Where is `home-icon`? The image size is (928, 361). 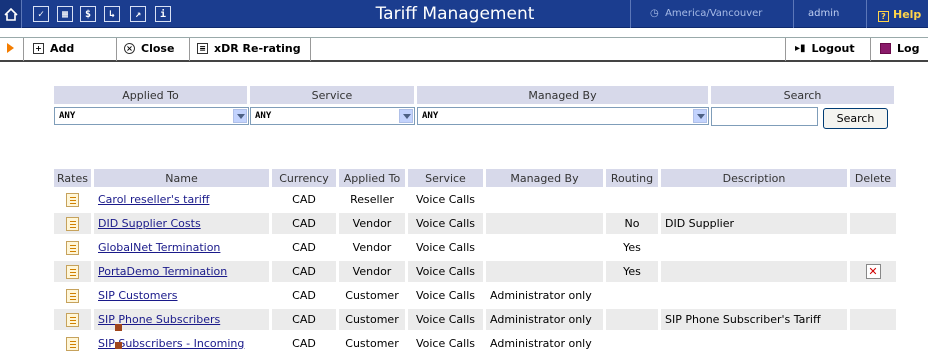
home-icon is located at coordinates (11, 14).